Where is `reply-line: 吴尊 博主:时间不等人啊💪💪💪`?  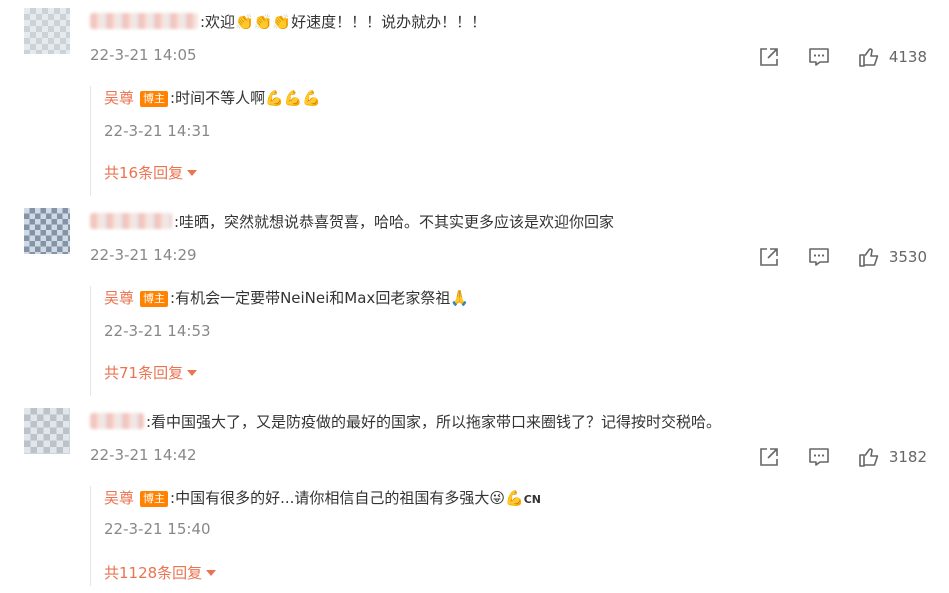
reply-line: 吴尊 博主:时间不等人啊💪💪💪 is located at coordinates (212, 98).